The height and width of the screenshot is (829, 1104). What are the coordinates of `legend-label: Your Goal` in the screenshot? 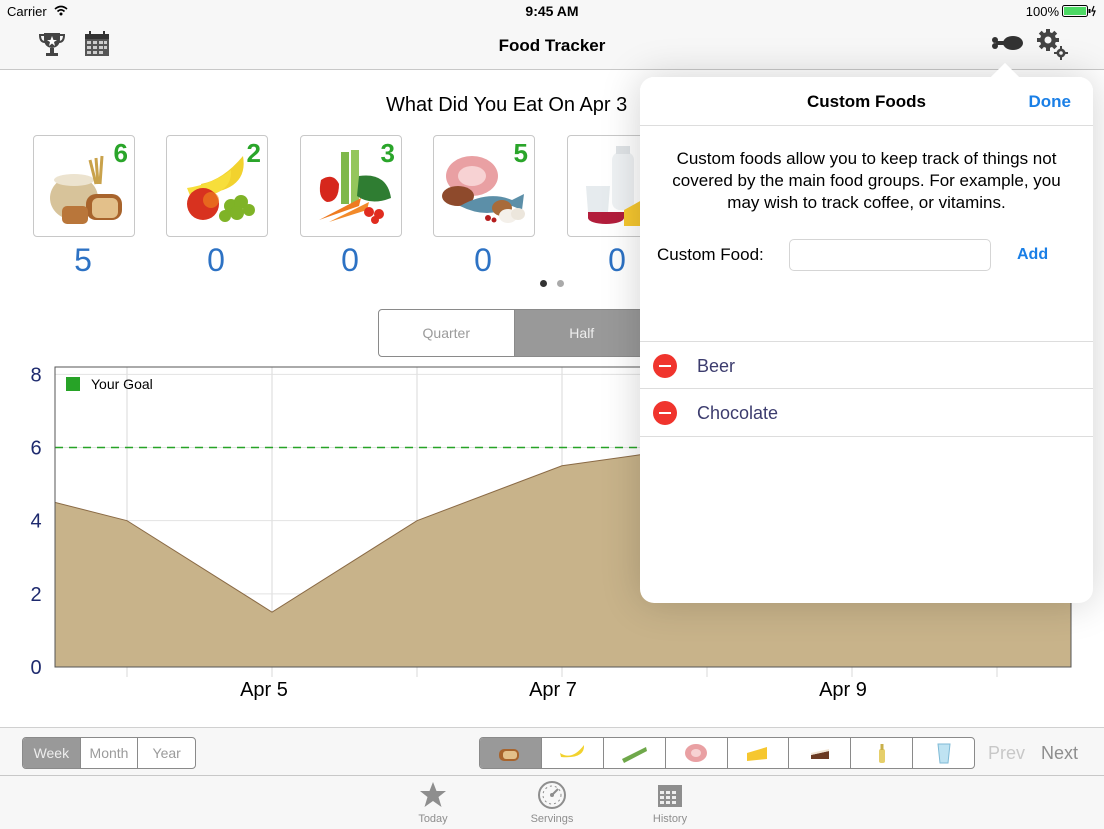 It's located at (122, 384).